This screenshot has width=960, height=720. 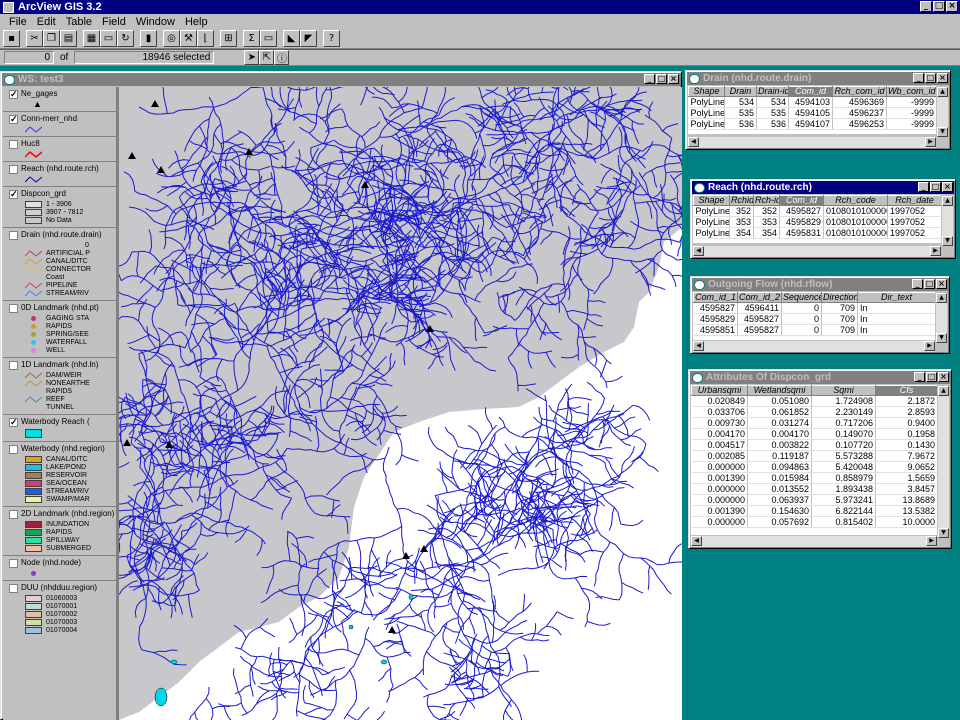 What do you see at coordinates (740, 113) in the screenshot?
I see `table-cell: 535` at bounding box center [740, 113].